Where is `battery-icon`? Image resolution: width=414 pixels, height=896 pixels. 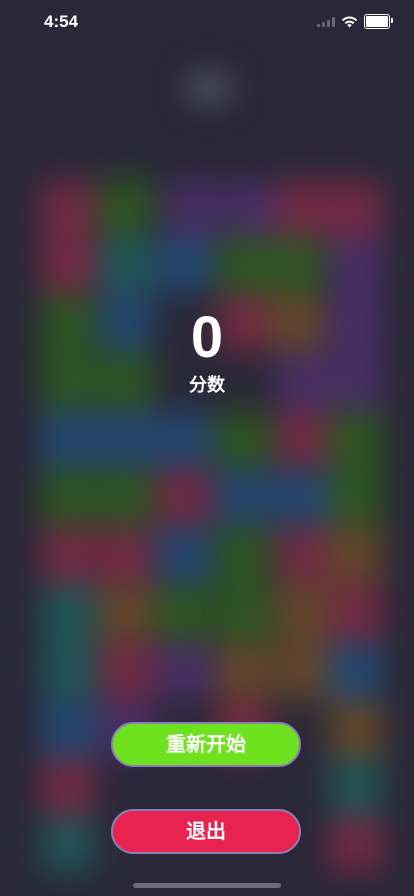 battery-icon is located at coordinates (378, 21).